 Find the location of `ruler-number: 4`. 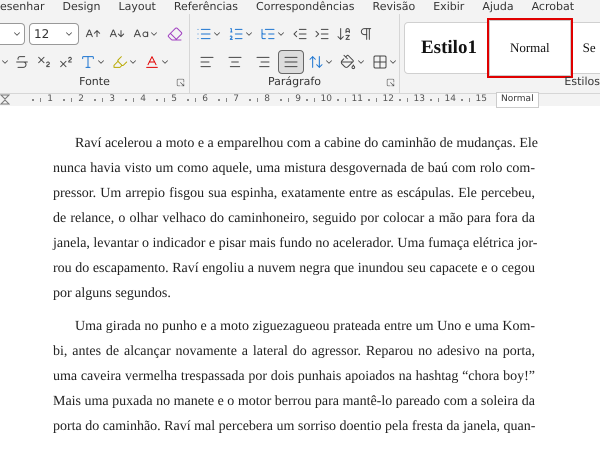

ruler-number: 4 is located at coordinates (143, 99).